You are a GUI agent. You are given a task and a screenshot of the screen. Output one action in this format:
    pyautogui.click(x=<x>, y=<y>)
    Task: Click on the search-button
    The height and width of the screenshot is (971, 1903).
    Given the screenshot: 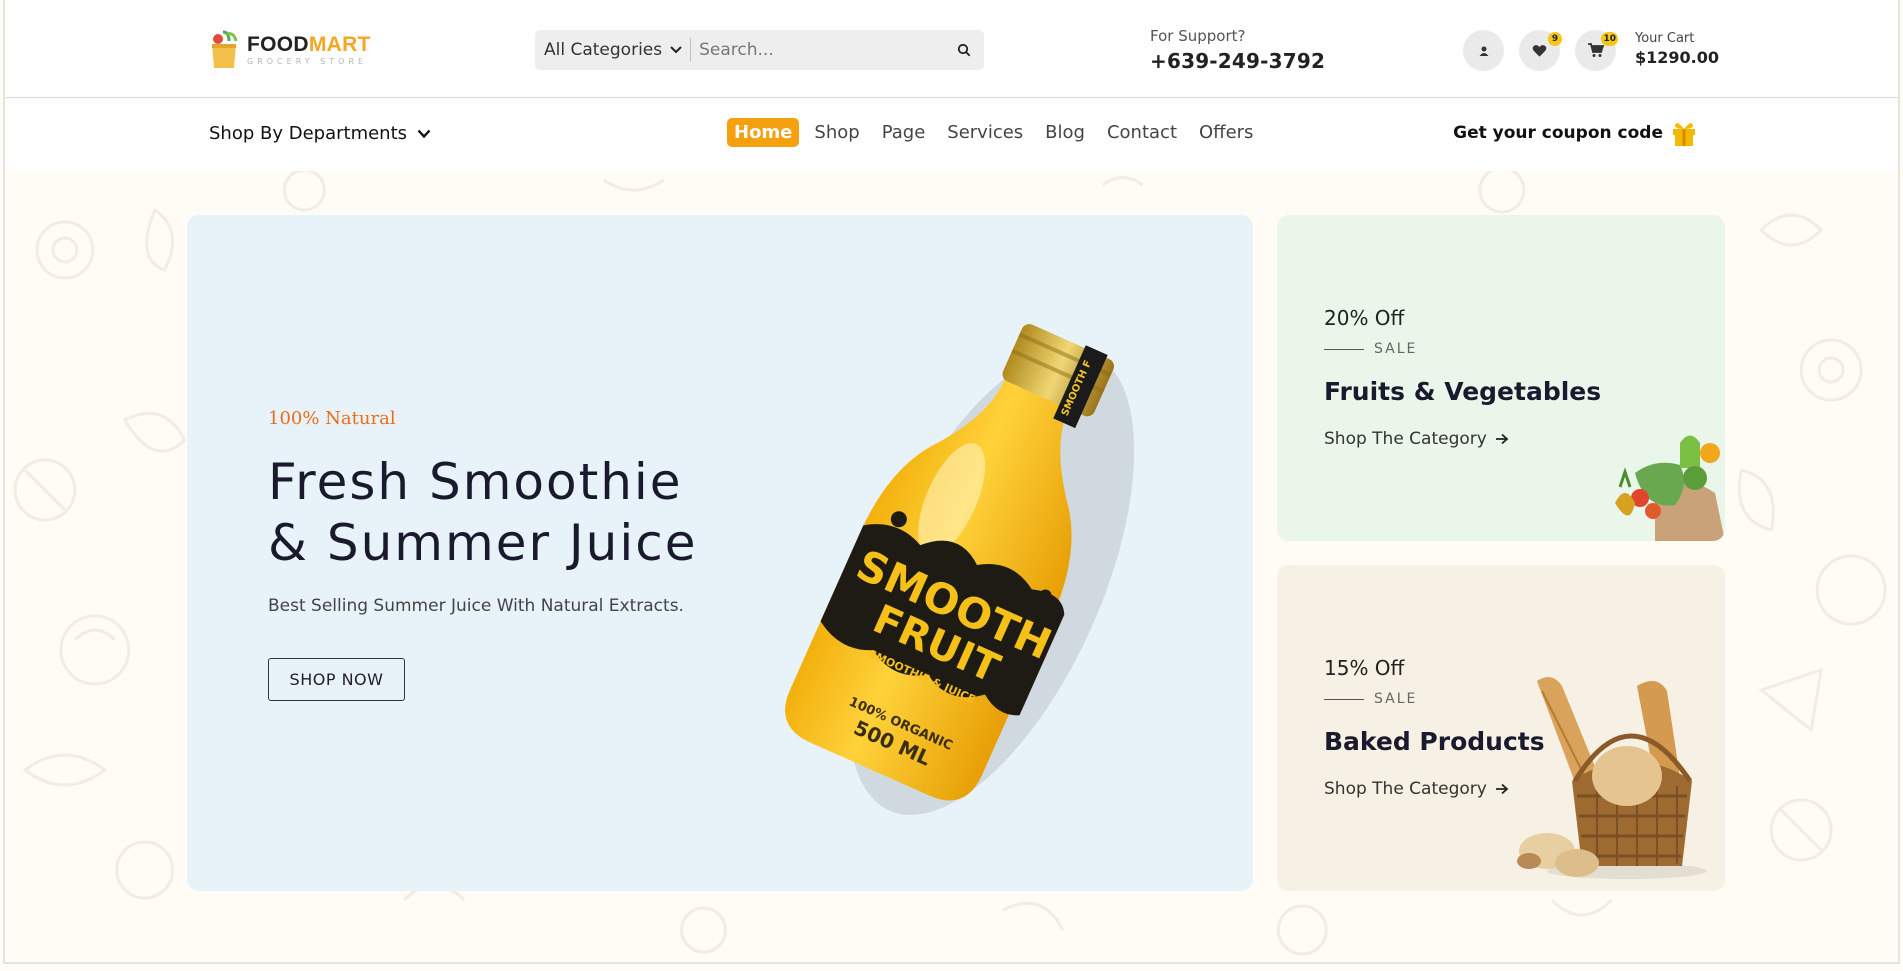 What is the action you would take?
    pyautogui.click(x=964, y=50)
    